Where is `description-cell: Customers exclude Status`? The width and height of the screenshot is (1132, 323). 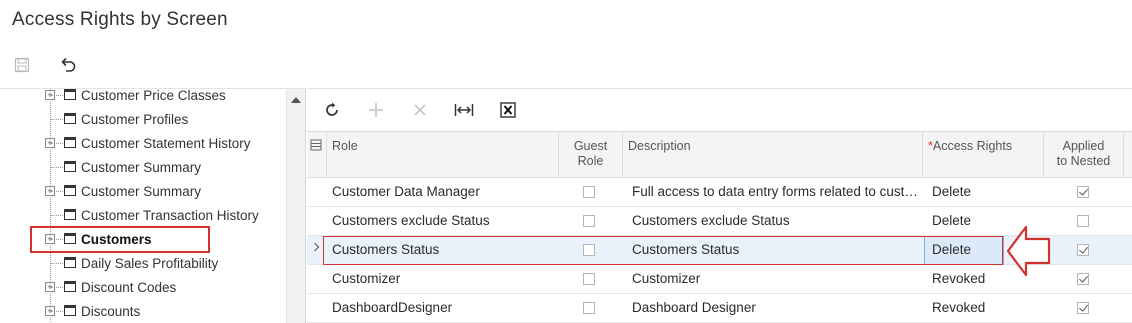
description-cell: Customers exclude Status is located at coordinates (773, 221).